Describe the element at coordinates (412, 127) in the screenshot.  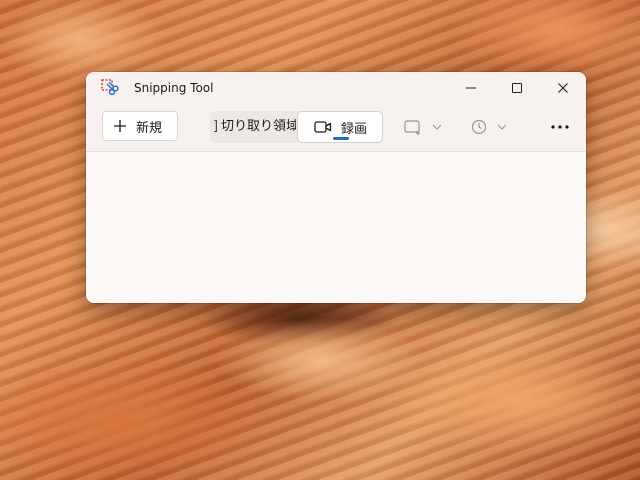
I see `rectangle-snip-icon` at that location.